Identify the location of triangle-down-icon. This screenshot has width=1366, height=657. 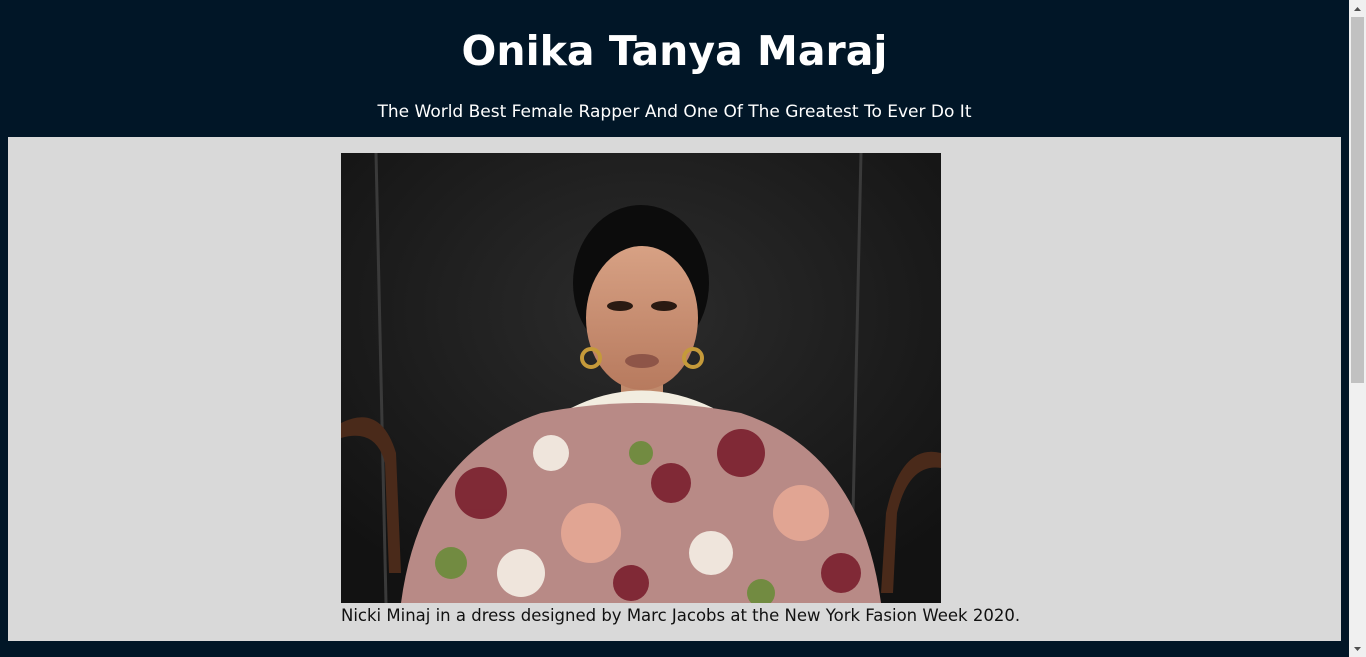
(1357, 648).